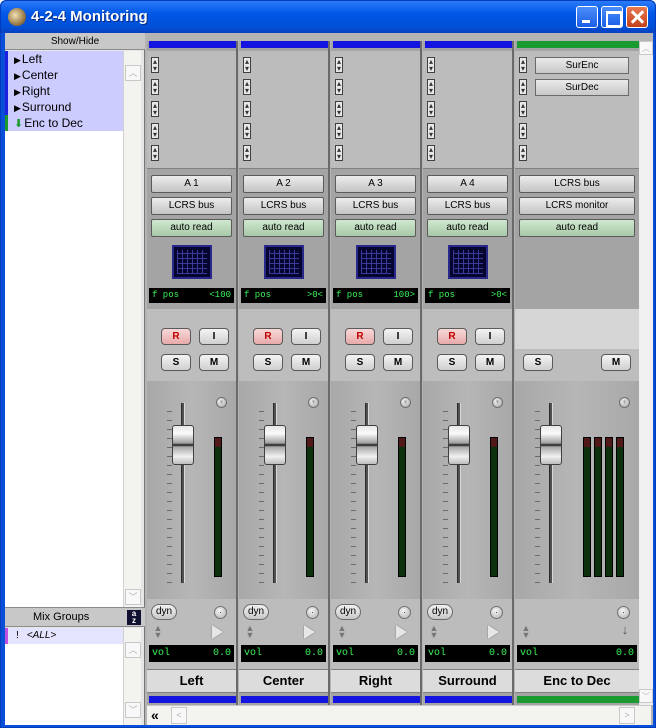 This screenshot has width=656, height=728. I want to click on sort-az-icon: az, so click(134, 617).